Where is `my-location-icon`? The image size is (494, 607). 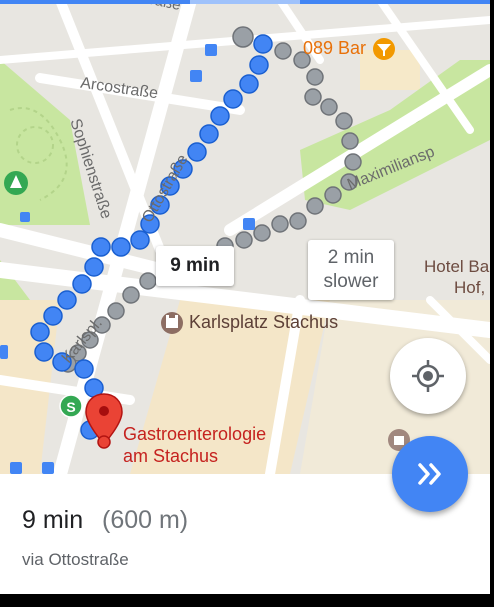 my-location-icon is located at coordinates (428, 376).